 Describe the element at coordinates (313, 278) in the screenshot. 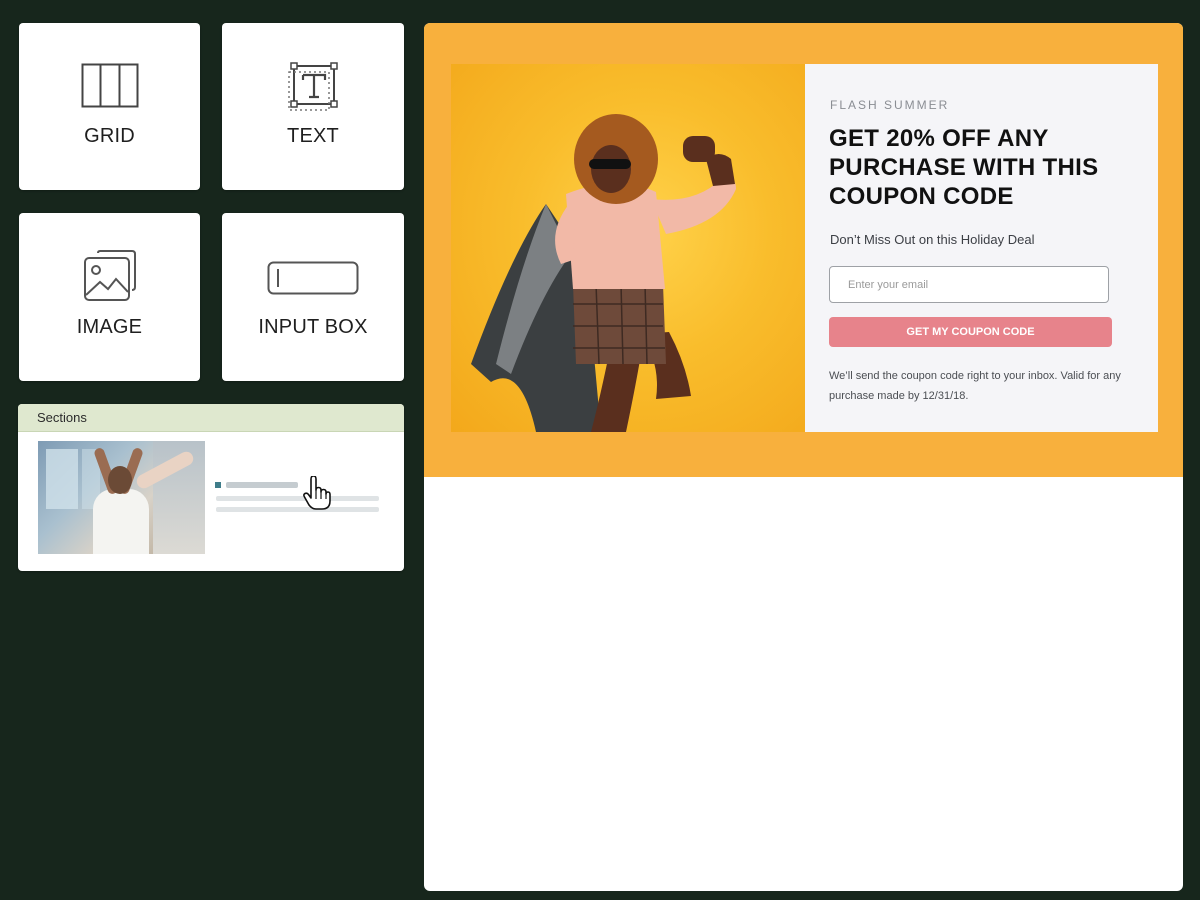

I see `input-box-icon` at that location.